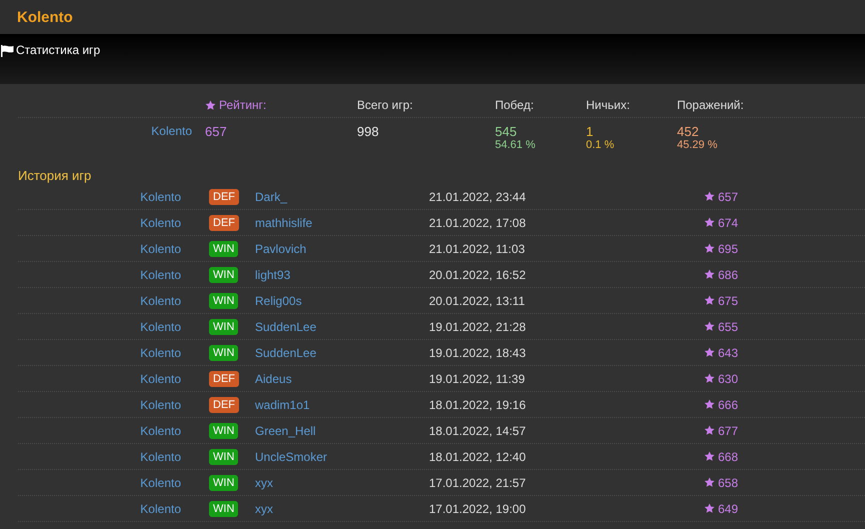 Image resolution: width=865 pixels, height=529 pixels. I want to click on game-date: 20.01.2022, 16:52, so click(478, 275).